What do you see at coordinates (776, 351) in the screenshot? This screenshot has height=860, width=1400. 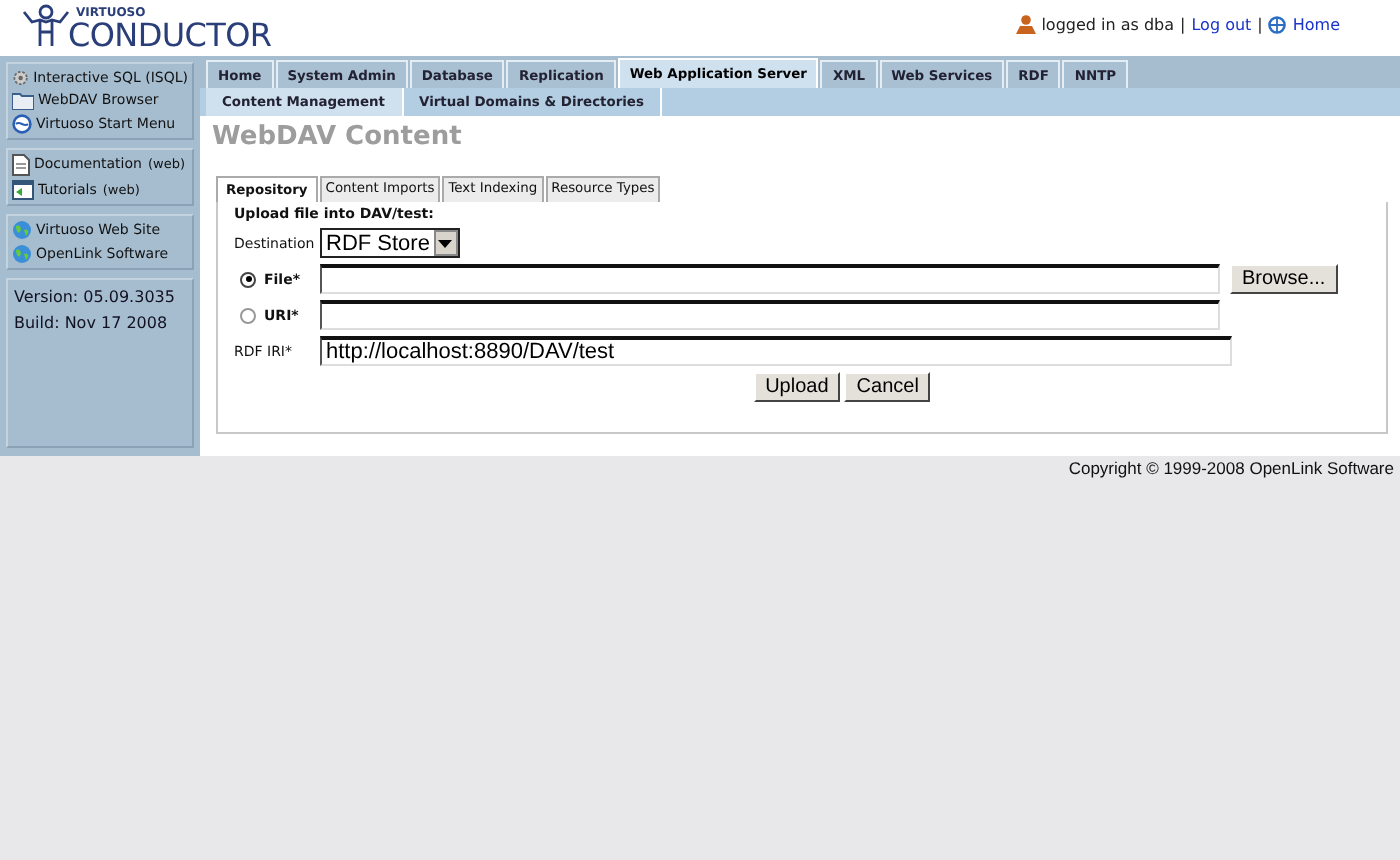 I see `input-field: http://localhost:8890/DAV/test` at bounding box center [776, 351].